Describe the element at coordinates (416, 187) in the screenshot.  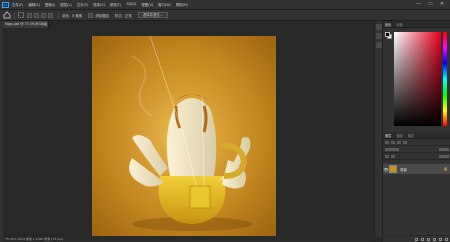
I see `layers-panel: 图层 通道 路径 👁 背景 🔒` at that location.